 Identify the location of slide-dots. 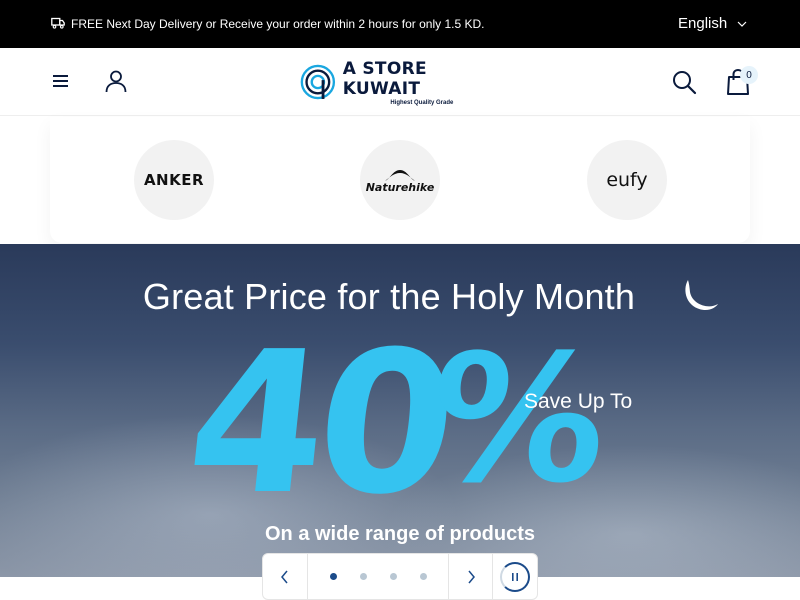
(378, 576).